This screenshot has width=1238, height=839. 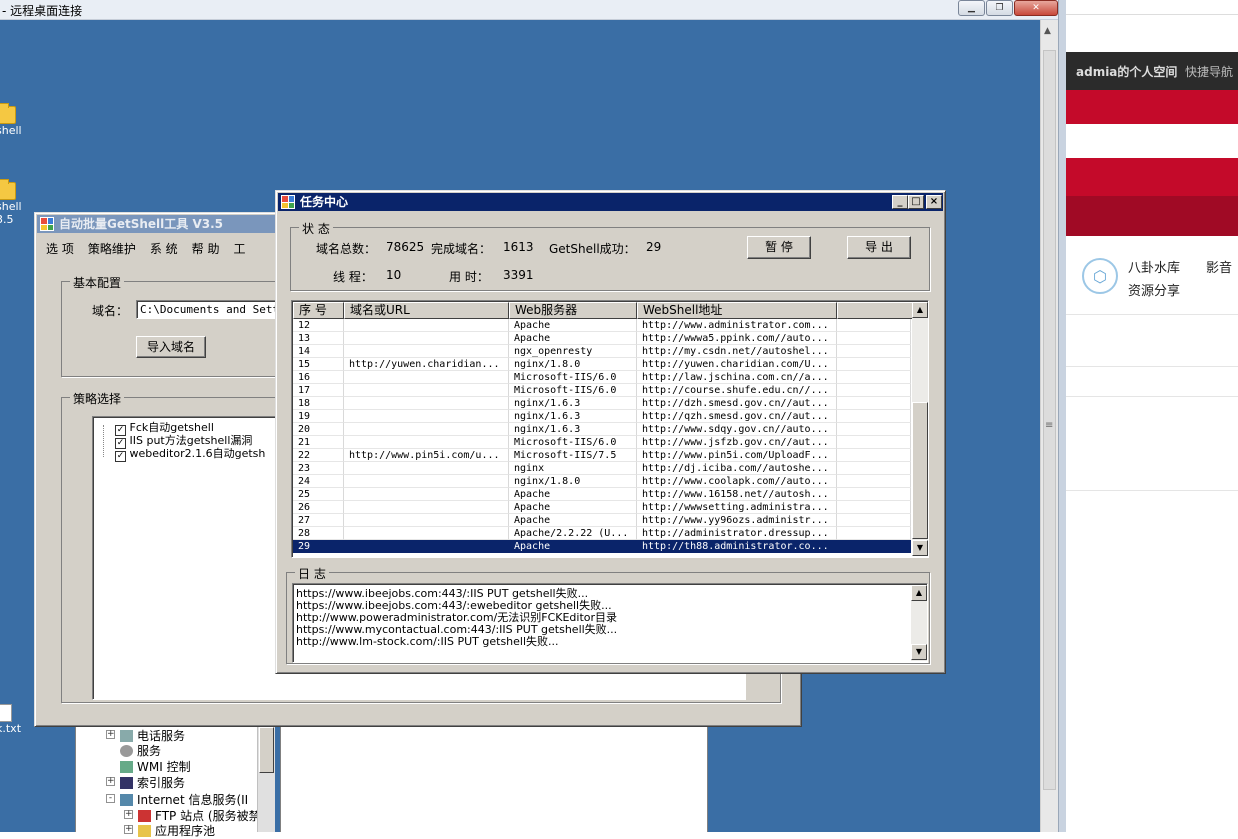 I want to click on nav-link: 八卦水库, so click(x=1154, y=266).